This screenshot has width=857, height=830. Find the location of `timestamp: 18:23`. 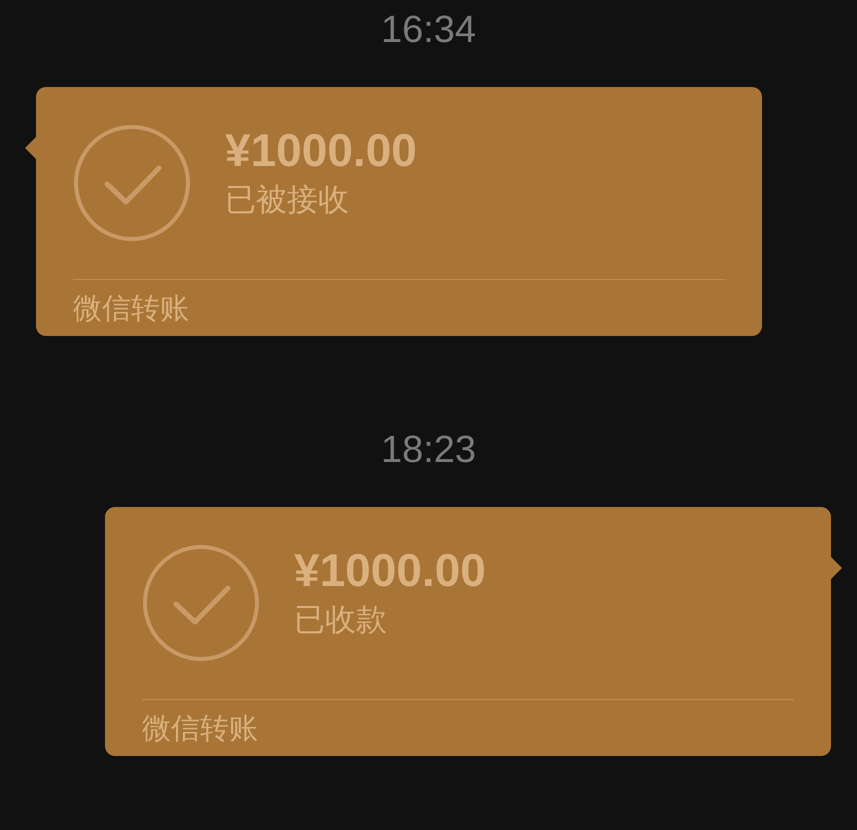

timestamp: 18:23 is located at coordinates (428, 450).